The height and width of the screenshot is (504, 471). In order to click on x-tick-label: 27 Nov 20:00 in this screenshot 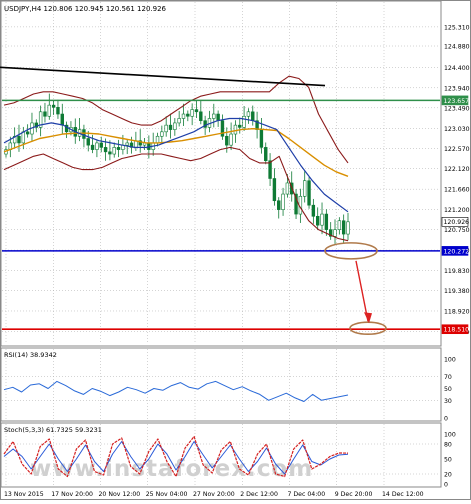, I will do `click(214, 494)`.